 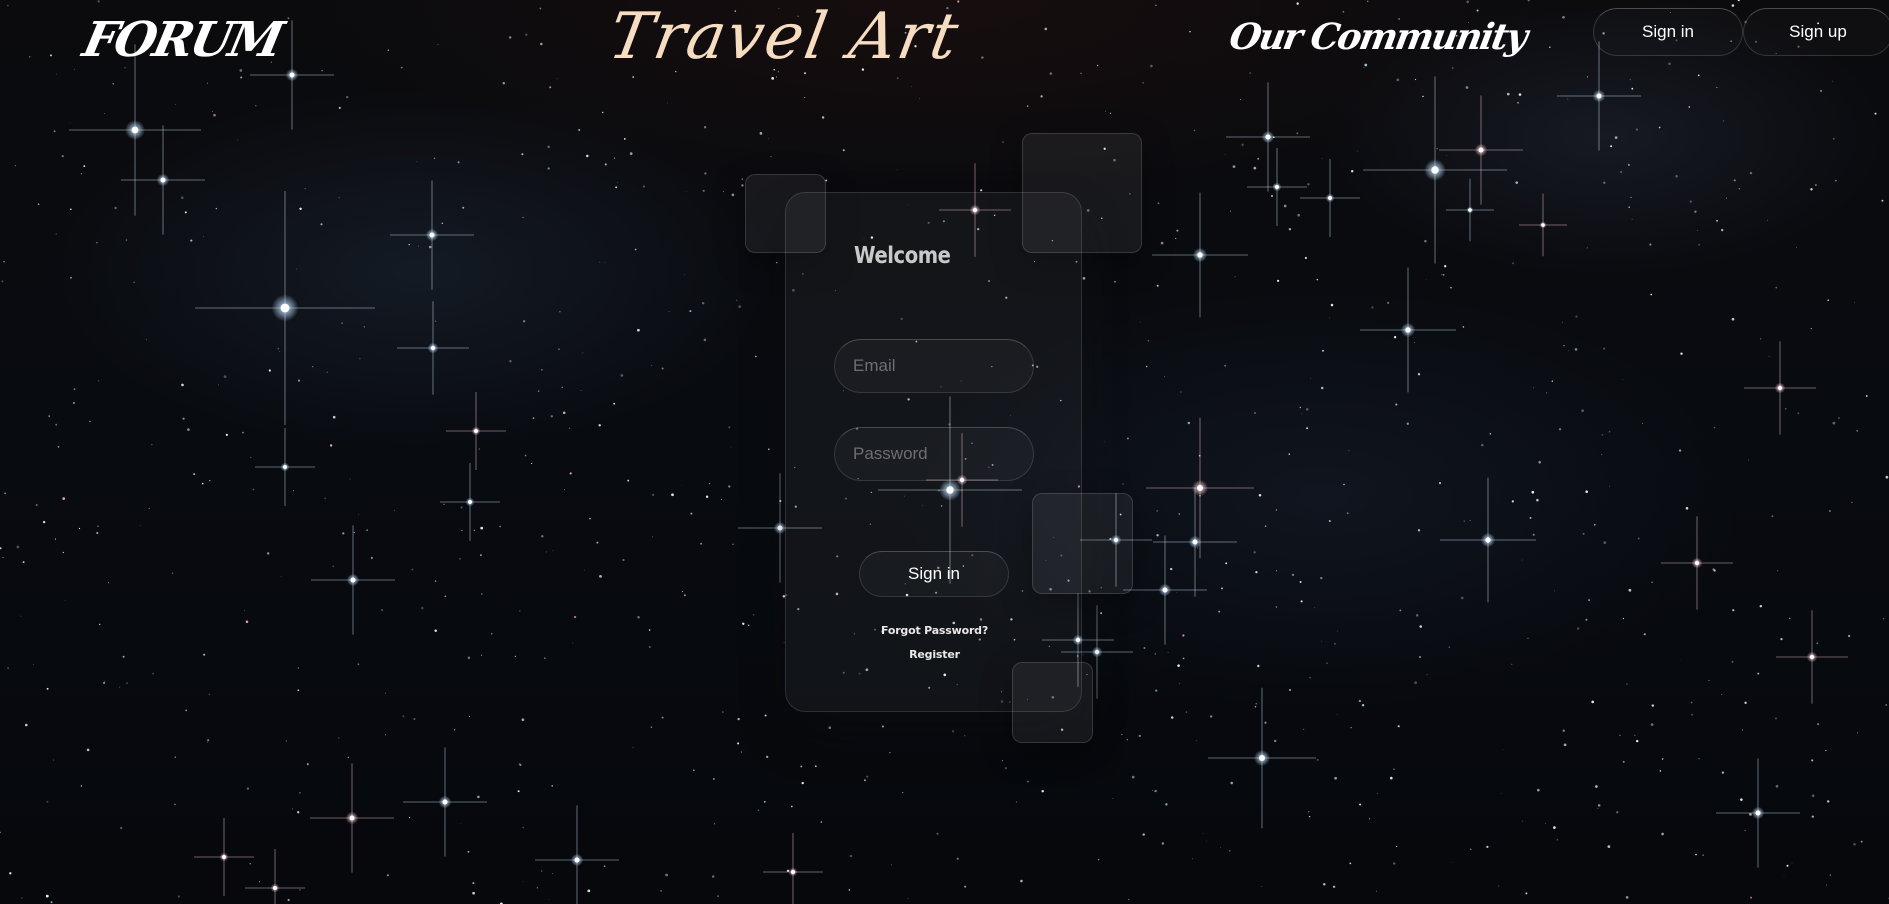 I want to click on our-community-link: Our Community, so click(x=1377, y=37).